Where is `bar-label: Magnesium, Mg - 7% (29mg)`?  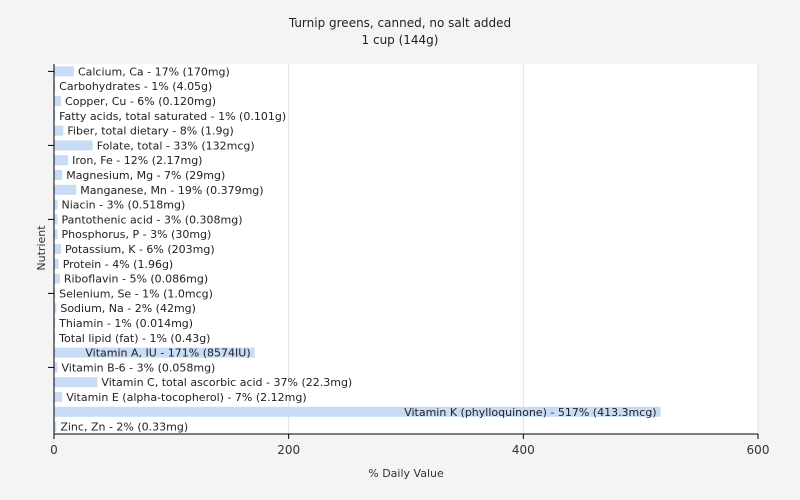 bar-label: Magnesium, Mg - 7% (29mg) is located at coordinates (145, 175).